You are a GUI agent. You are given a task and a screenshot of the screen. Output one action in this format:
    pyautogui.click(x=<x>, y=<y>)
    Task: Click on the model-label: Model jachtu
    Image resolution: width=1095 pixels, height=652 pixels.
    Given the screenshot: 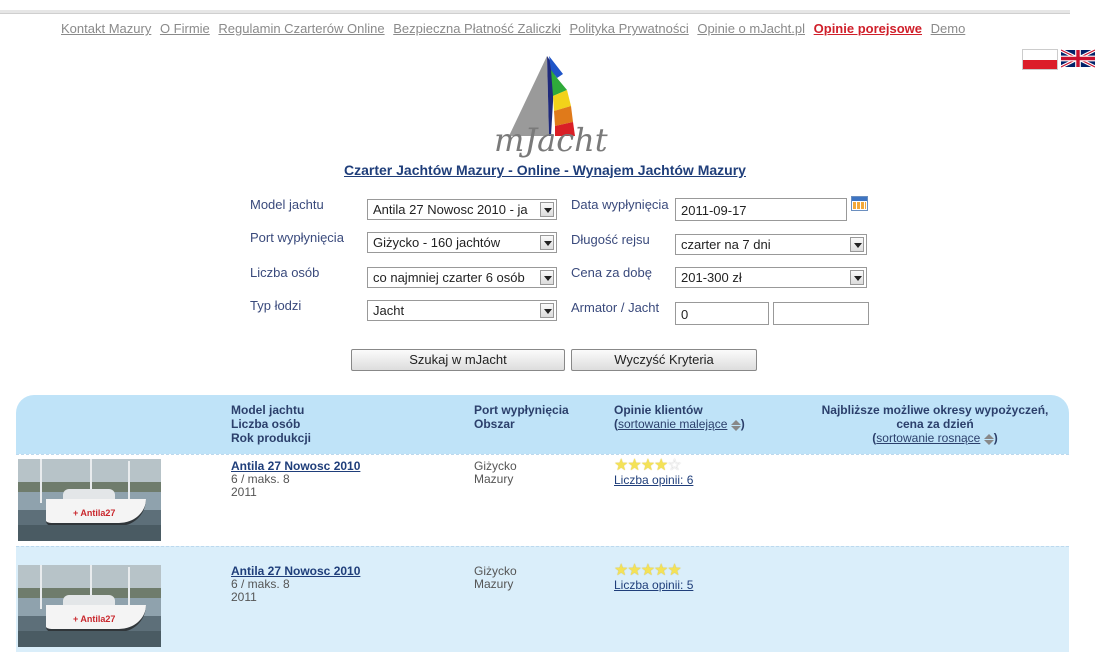 What is the action you would take?
    pyautogui.click(x=287, y=204)
    